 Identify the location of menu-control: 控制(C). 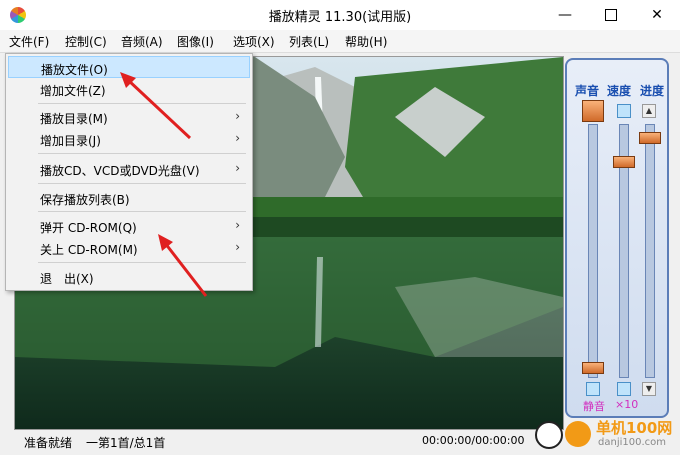
(86, 41).